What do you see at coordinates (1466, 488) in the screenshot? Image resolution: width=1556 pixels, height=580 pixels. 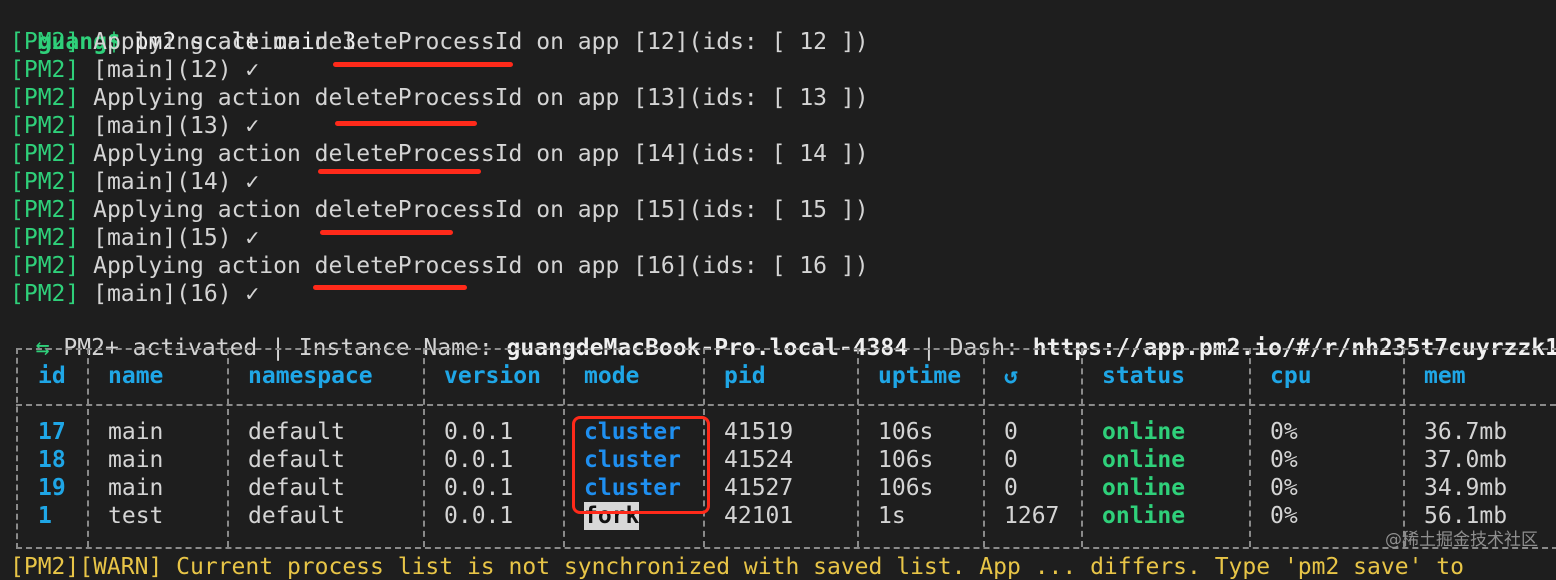 I see `cell-mem: 34.9mb` at bounding box center [1466, 488].